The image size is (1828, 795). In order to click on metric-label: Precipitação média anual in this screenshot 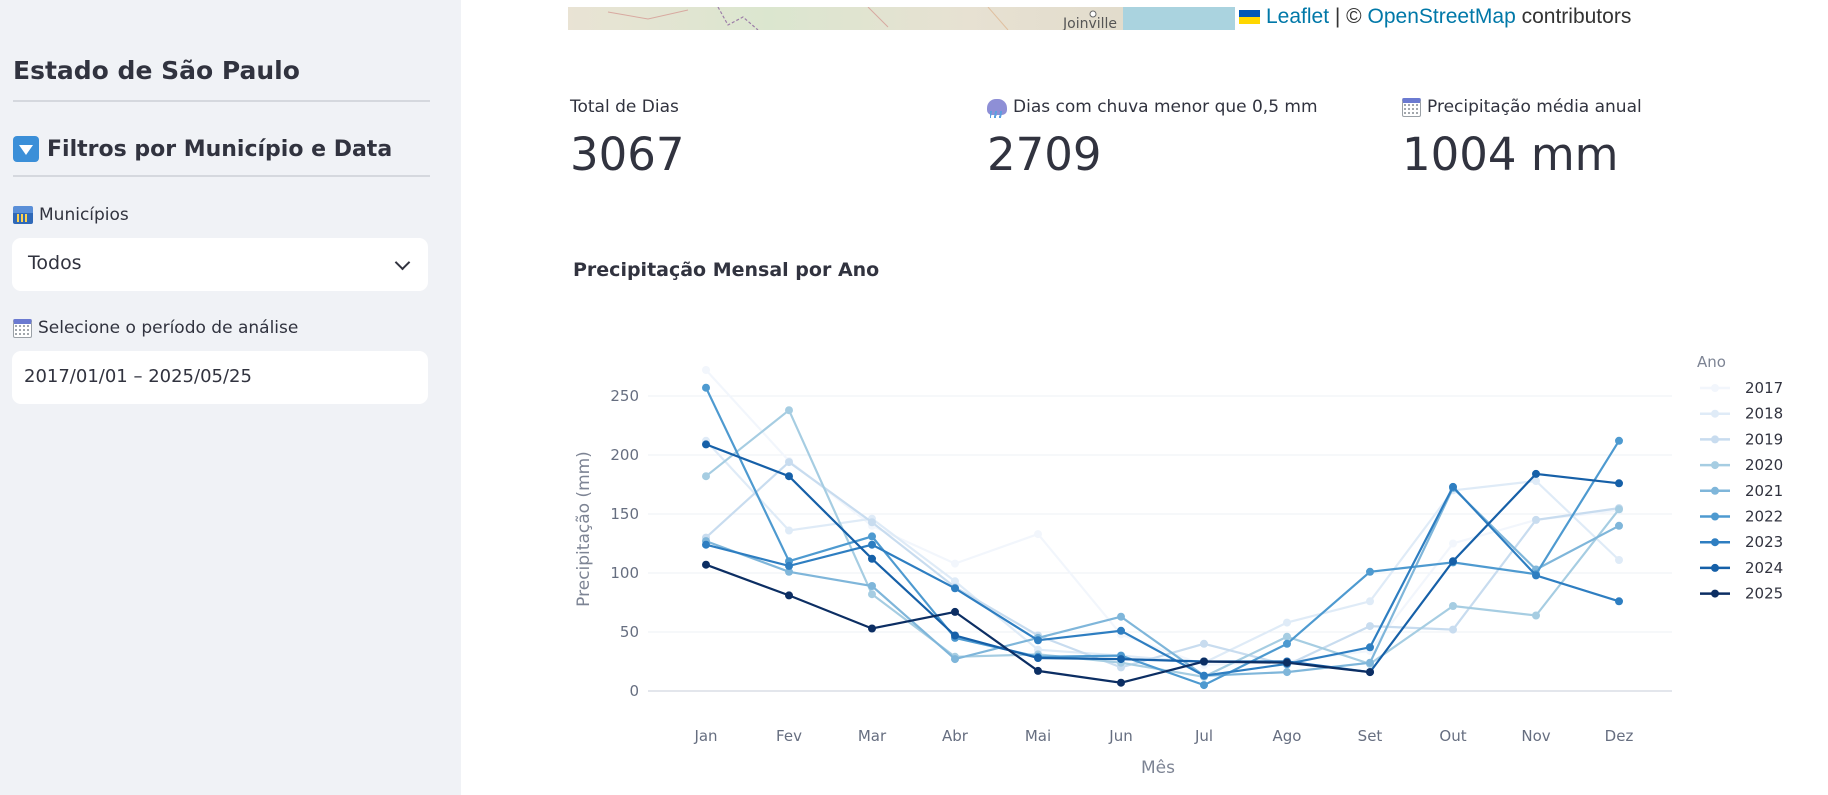, I will do `click(1522, 107)`.